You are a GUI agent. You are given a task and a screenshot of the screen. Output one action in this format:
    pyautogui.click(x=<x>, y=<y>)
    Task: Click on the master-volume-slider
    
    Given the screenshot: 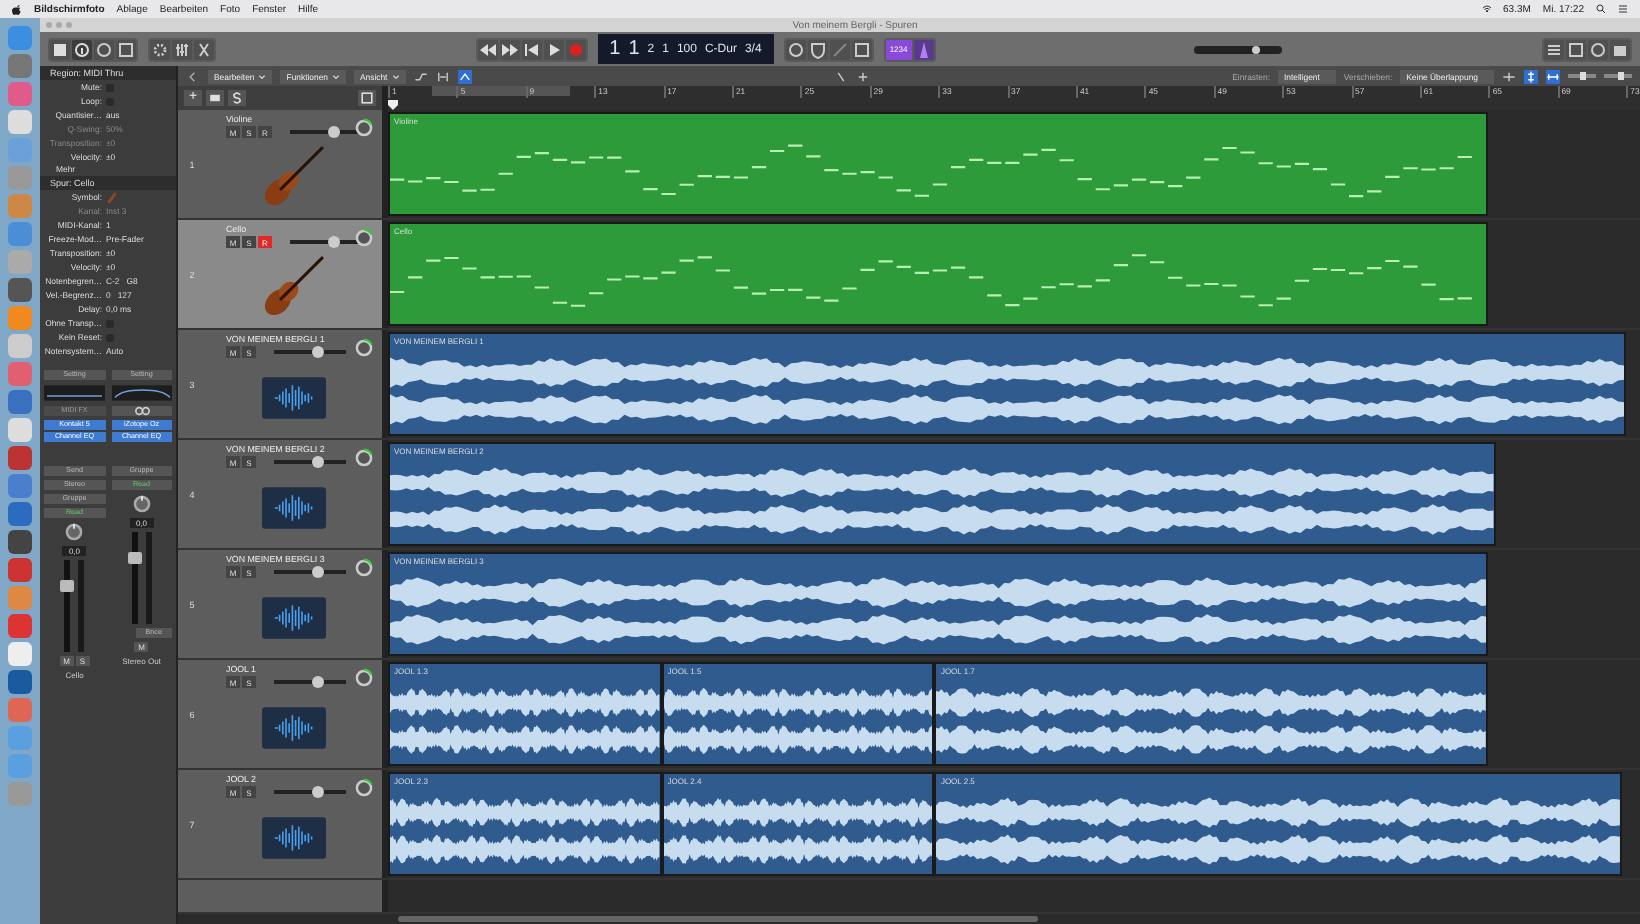 What is the action you would take?
    pyautogui.click(x=1238, y=49)
    